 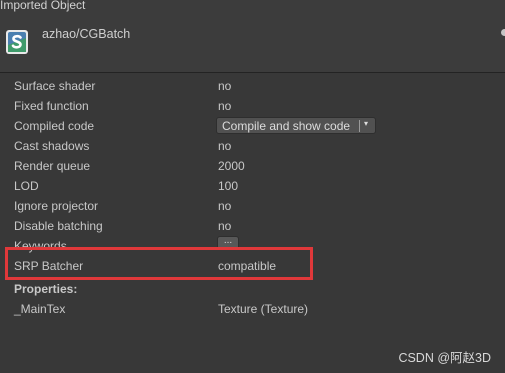 I want to click on row-disable-batching: Disable batching no, so click(x=252, y=226).